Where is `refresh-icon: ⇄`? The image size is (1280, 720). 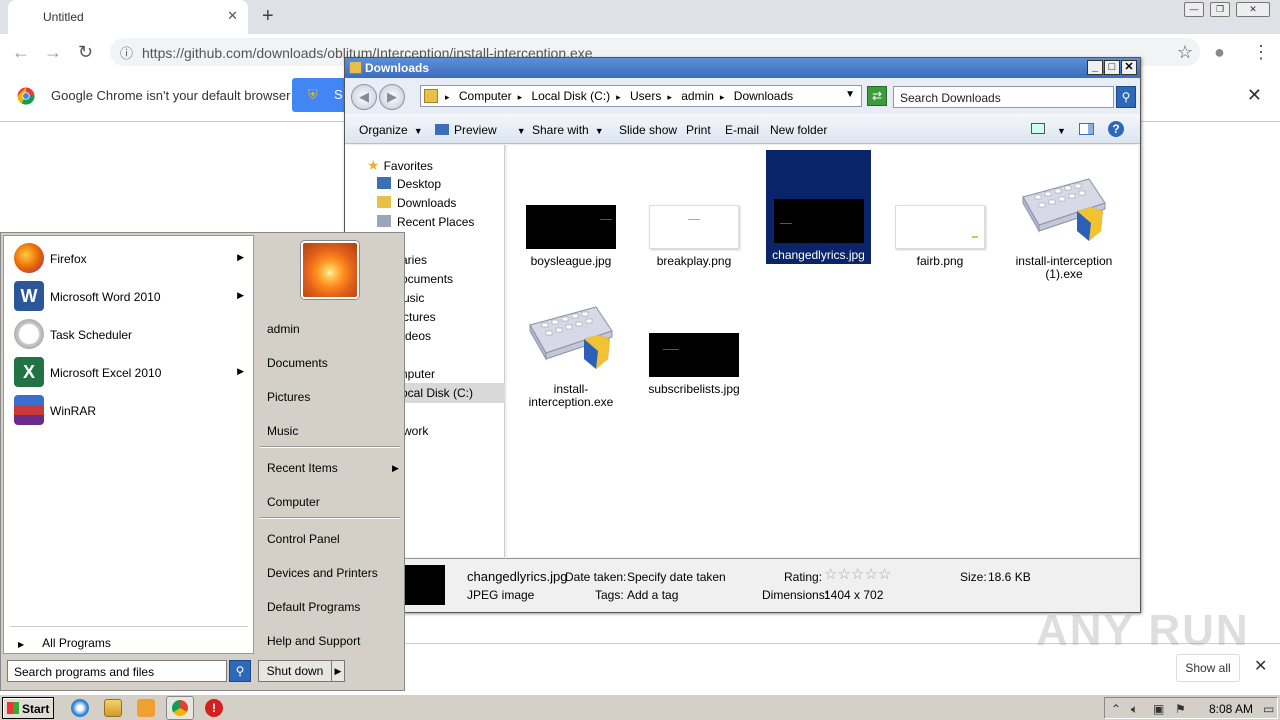 refresh-icon: ⇄ is located at coordinates (877, 96).